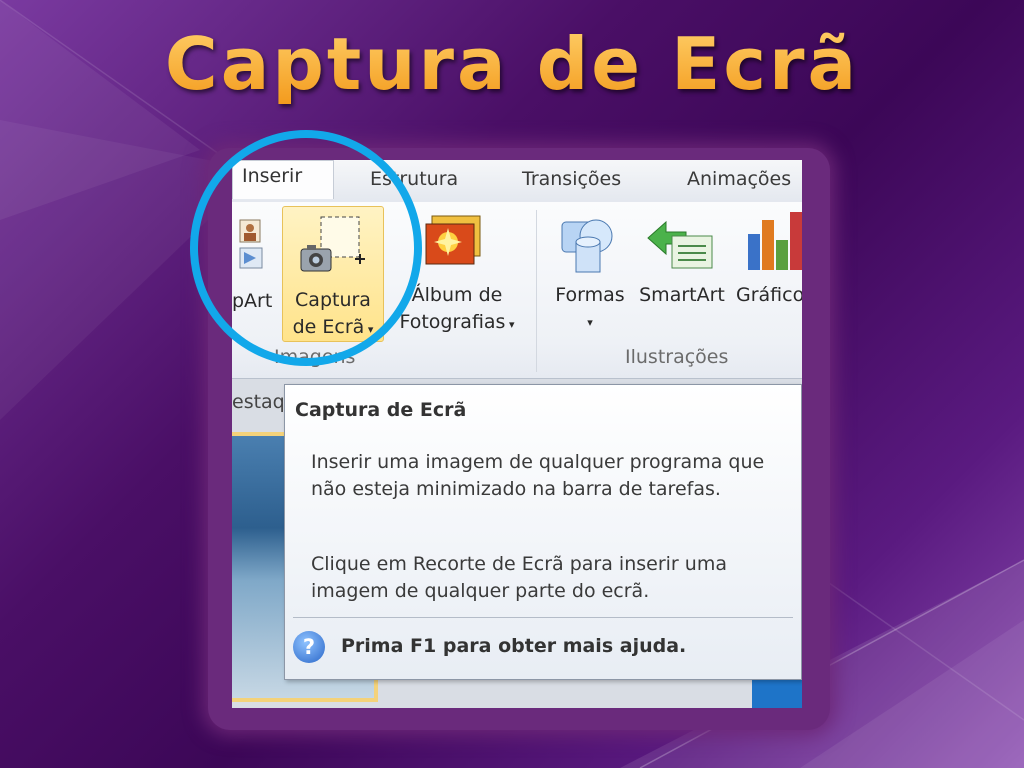  What do you see at coordinates (590, 309) in the screenshot?
I see `shapes-button: Formas ▾` at bounding box center [590, 309].